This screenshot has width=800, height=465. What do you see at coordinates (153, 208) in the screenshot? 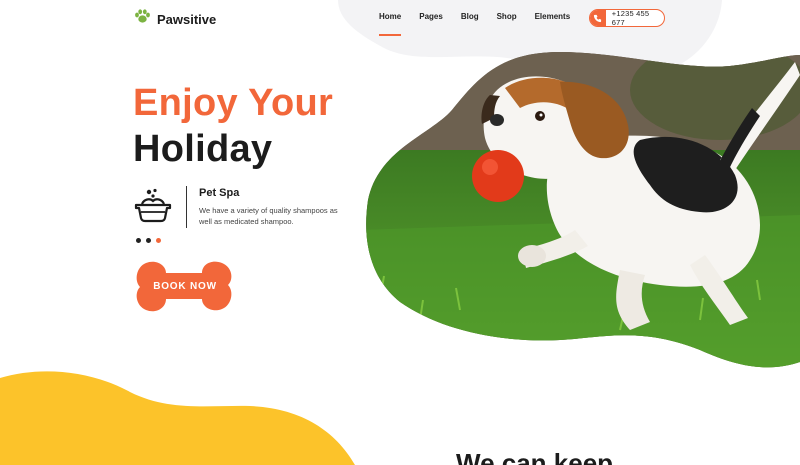
I see `pet-bath-icon` at bounding box center [153, 208].